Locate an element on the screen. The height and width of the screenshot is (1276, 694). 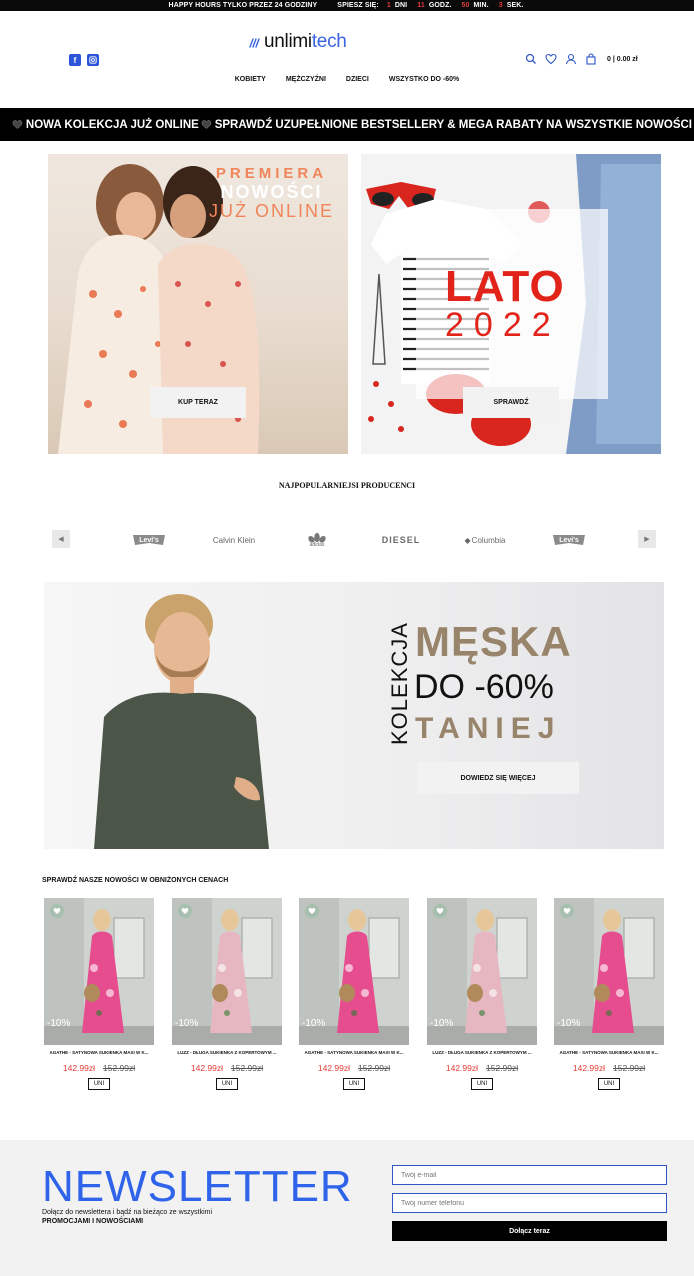
shop-now-button: KUP TERAZ is located at coordinates (198, 402).